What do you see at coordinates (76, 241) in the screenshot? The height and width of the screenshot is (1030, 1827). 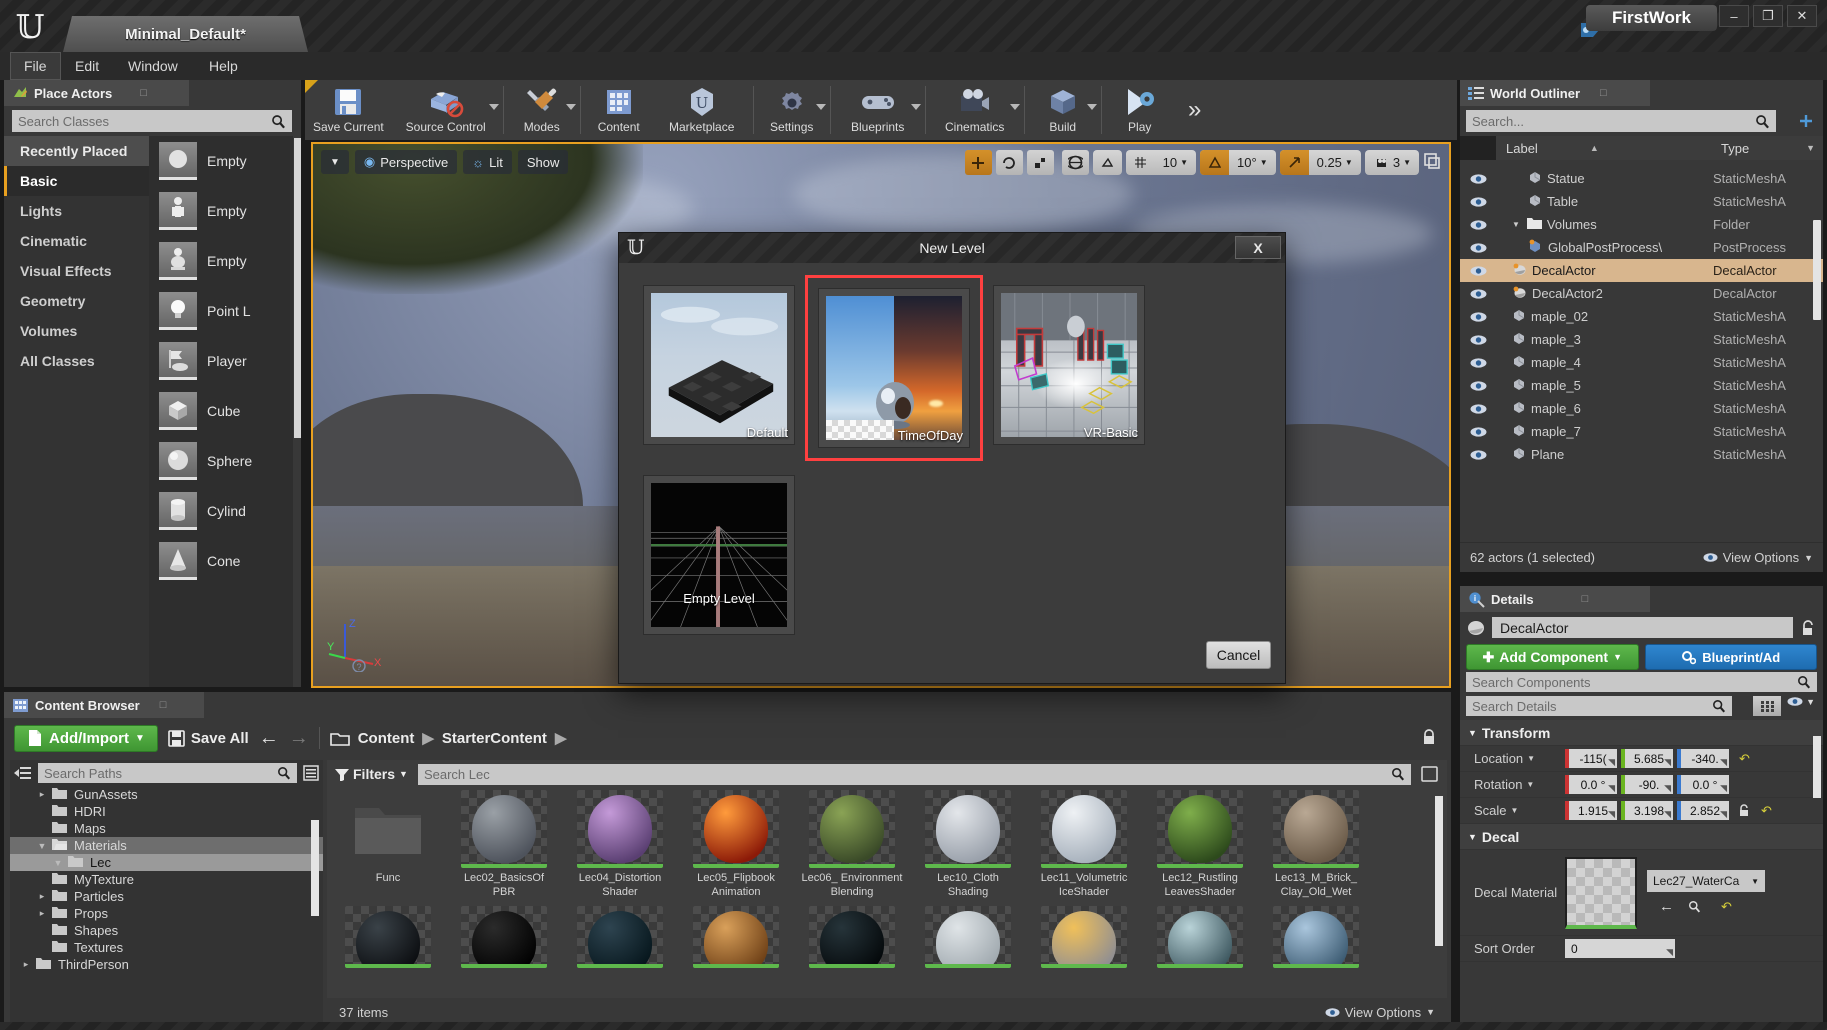 I see `sidebar-item-cinematic: Cinematic` at bounding box center [76, 241].